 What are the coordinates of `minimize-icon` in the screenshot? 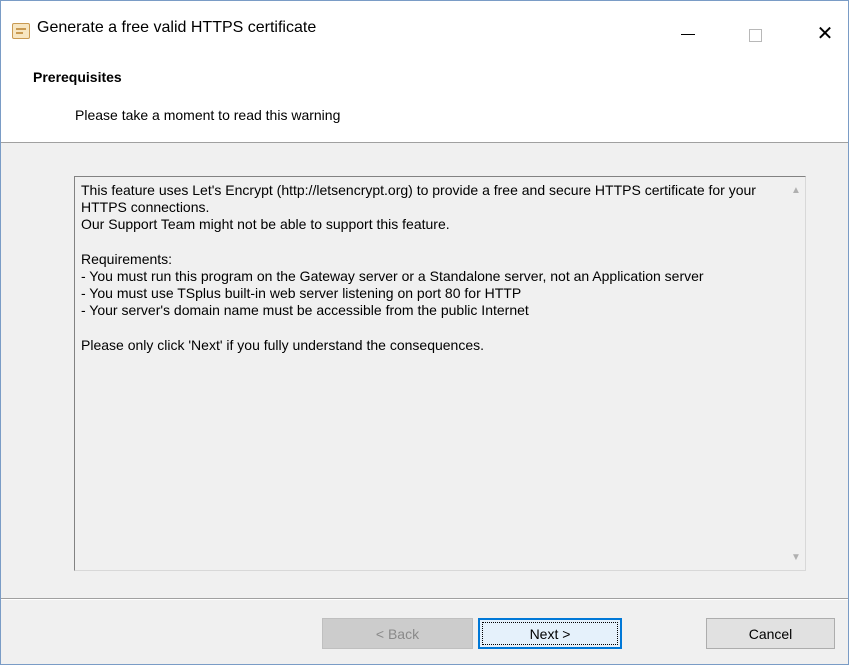 It's located at (688, 34).